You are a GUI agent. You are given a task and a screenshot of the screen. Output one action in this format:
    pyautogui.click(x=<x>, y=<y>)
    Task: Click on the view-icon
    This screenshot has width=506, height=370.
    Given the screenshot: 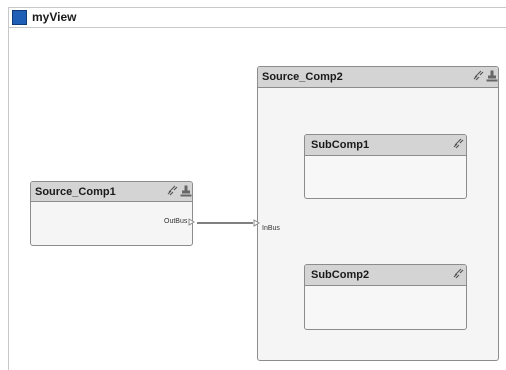 What is the action you would take?
    pyautogui.click(x=19, y=17)
    